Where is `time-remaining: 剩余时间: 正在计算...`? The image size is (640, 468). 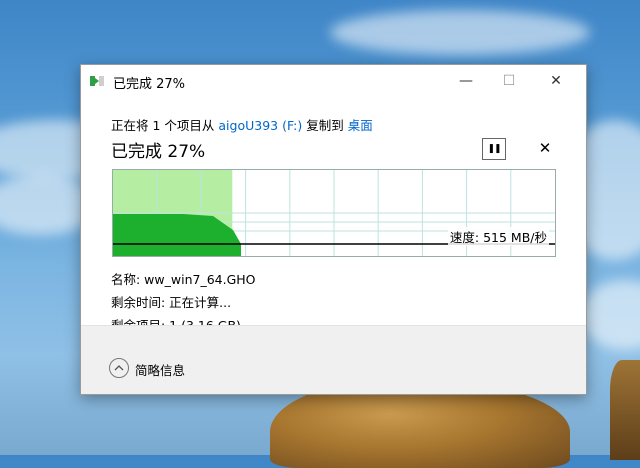 time-remaining: 剩余时间: 正在计算... is located at coordinates (171, 302).